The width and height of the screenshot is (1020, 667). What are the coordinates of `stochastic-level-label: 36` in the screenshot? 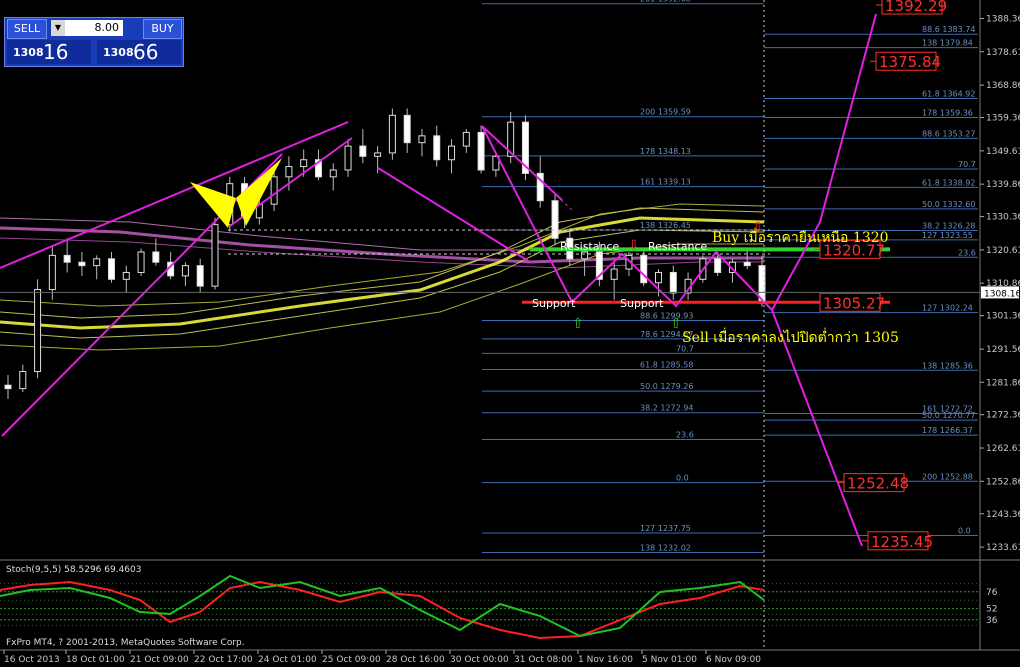 It's located at (992, 621).